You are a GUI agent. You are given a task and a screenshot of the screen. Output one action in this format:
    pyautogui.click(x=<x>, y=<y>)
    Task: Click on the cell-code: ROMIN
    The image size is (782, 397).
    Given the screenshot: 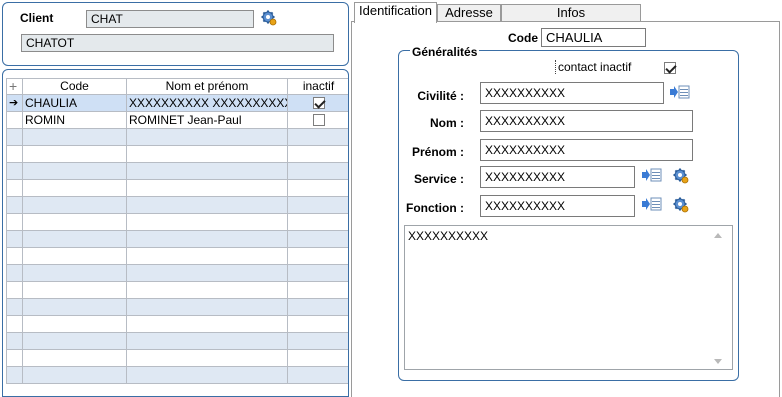 What is the action you would take?
    pyautogui.click(x=74, y=120)
    